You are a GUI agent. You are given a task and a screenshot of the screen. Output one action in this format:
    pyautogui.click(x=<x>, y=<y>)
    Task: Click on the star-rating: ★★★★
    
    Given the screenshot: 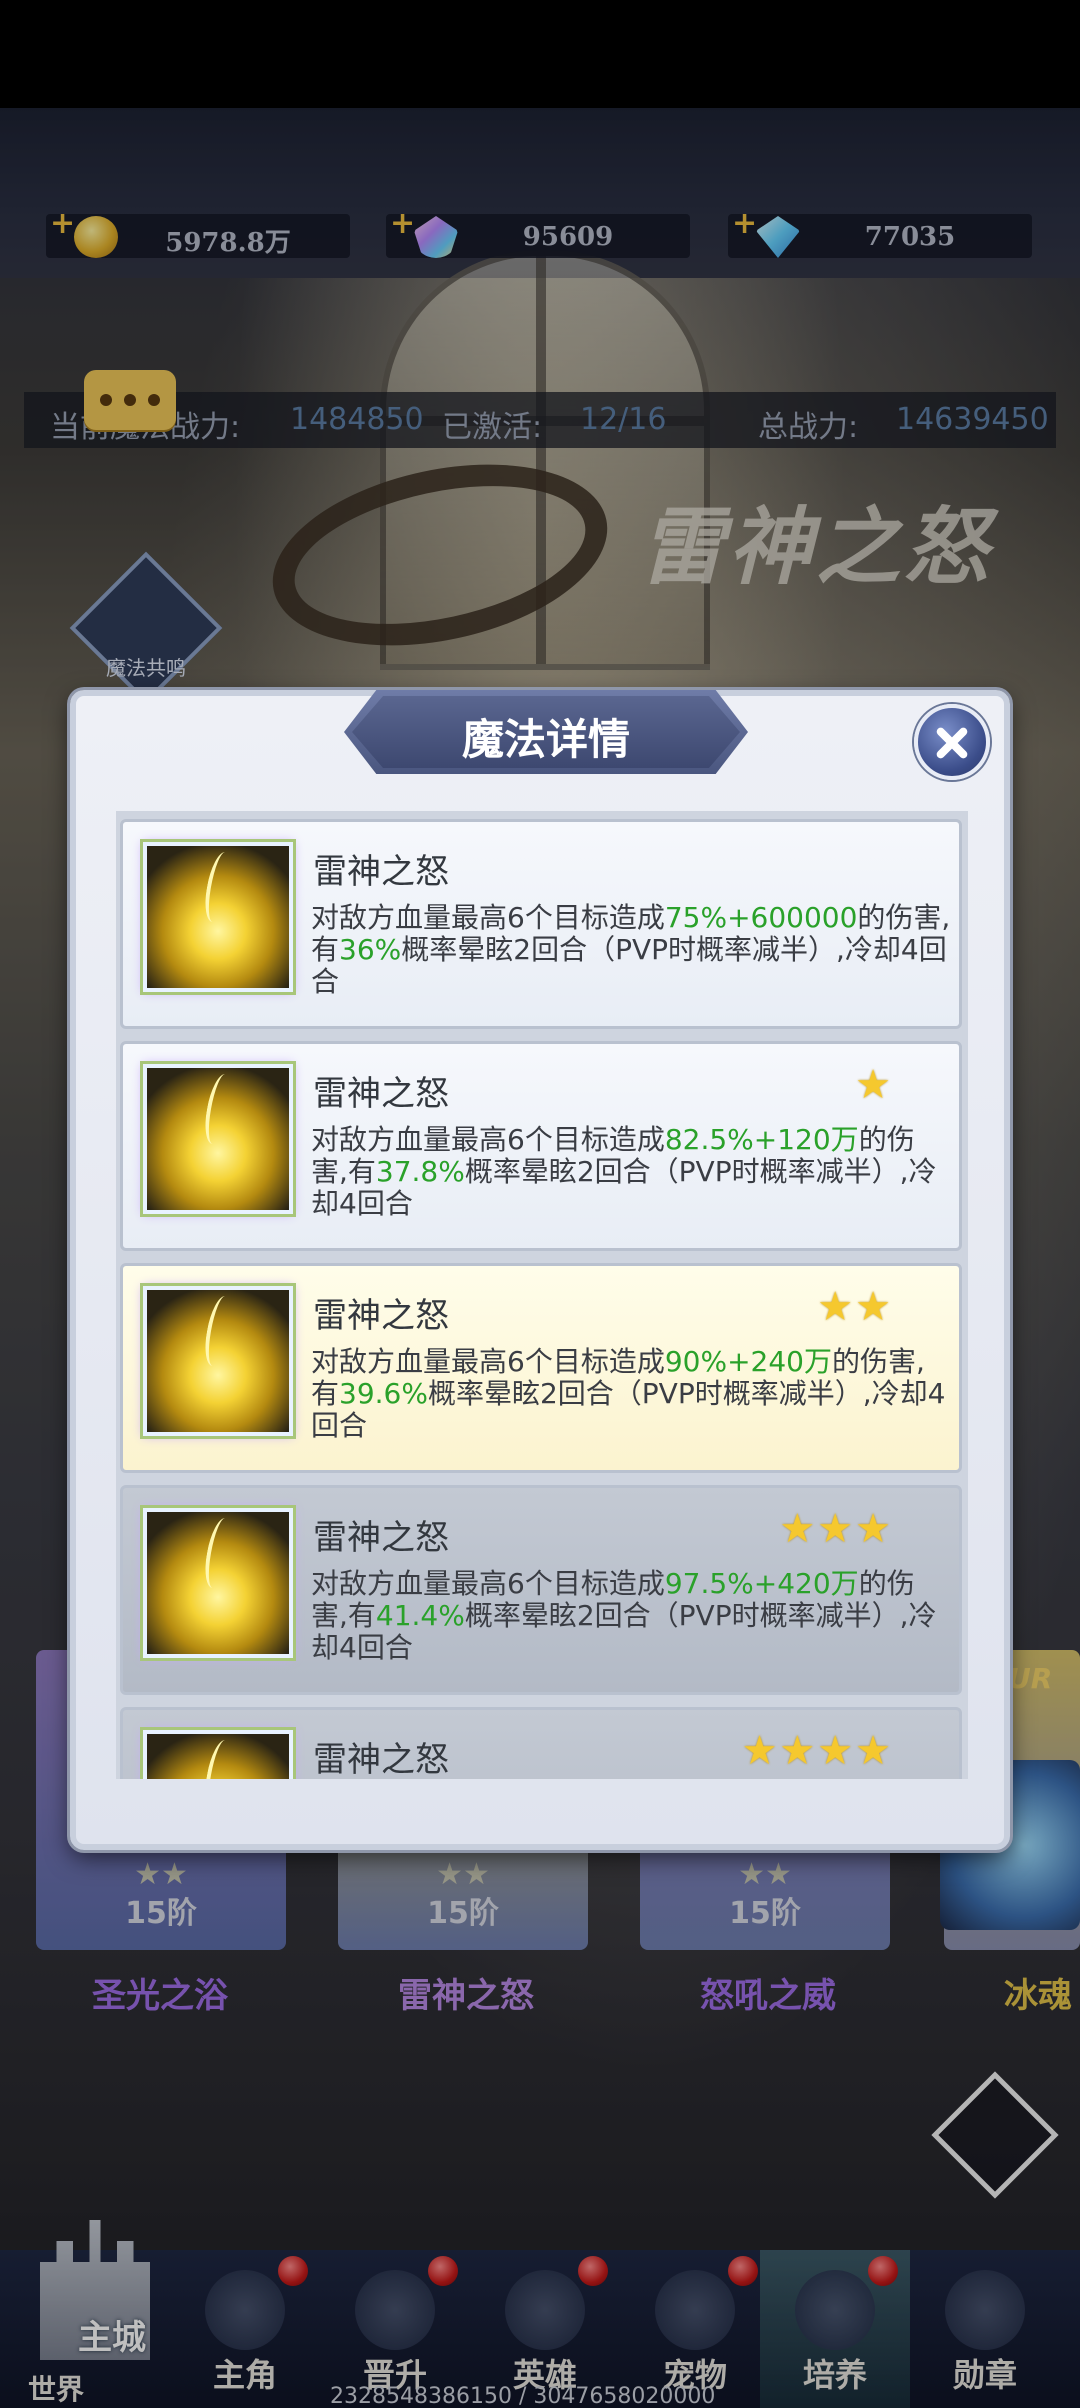 What is the action you would take?
    pyautogui.click(x=817, y=1751)
    